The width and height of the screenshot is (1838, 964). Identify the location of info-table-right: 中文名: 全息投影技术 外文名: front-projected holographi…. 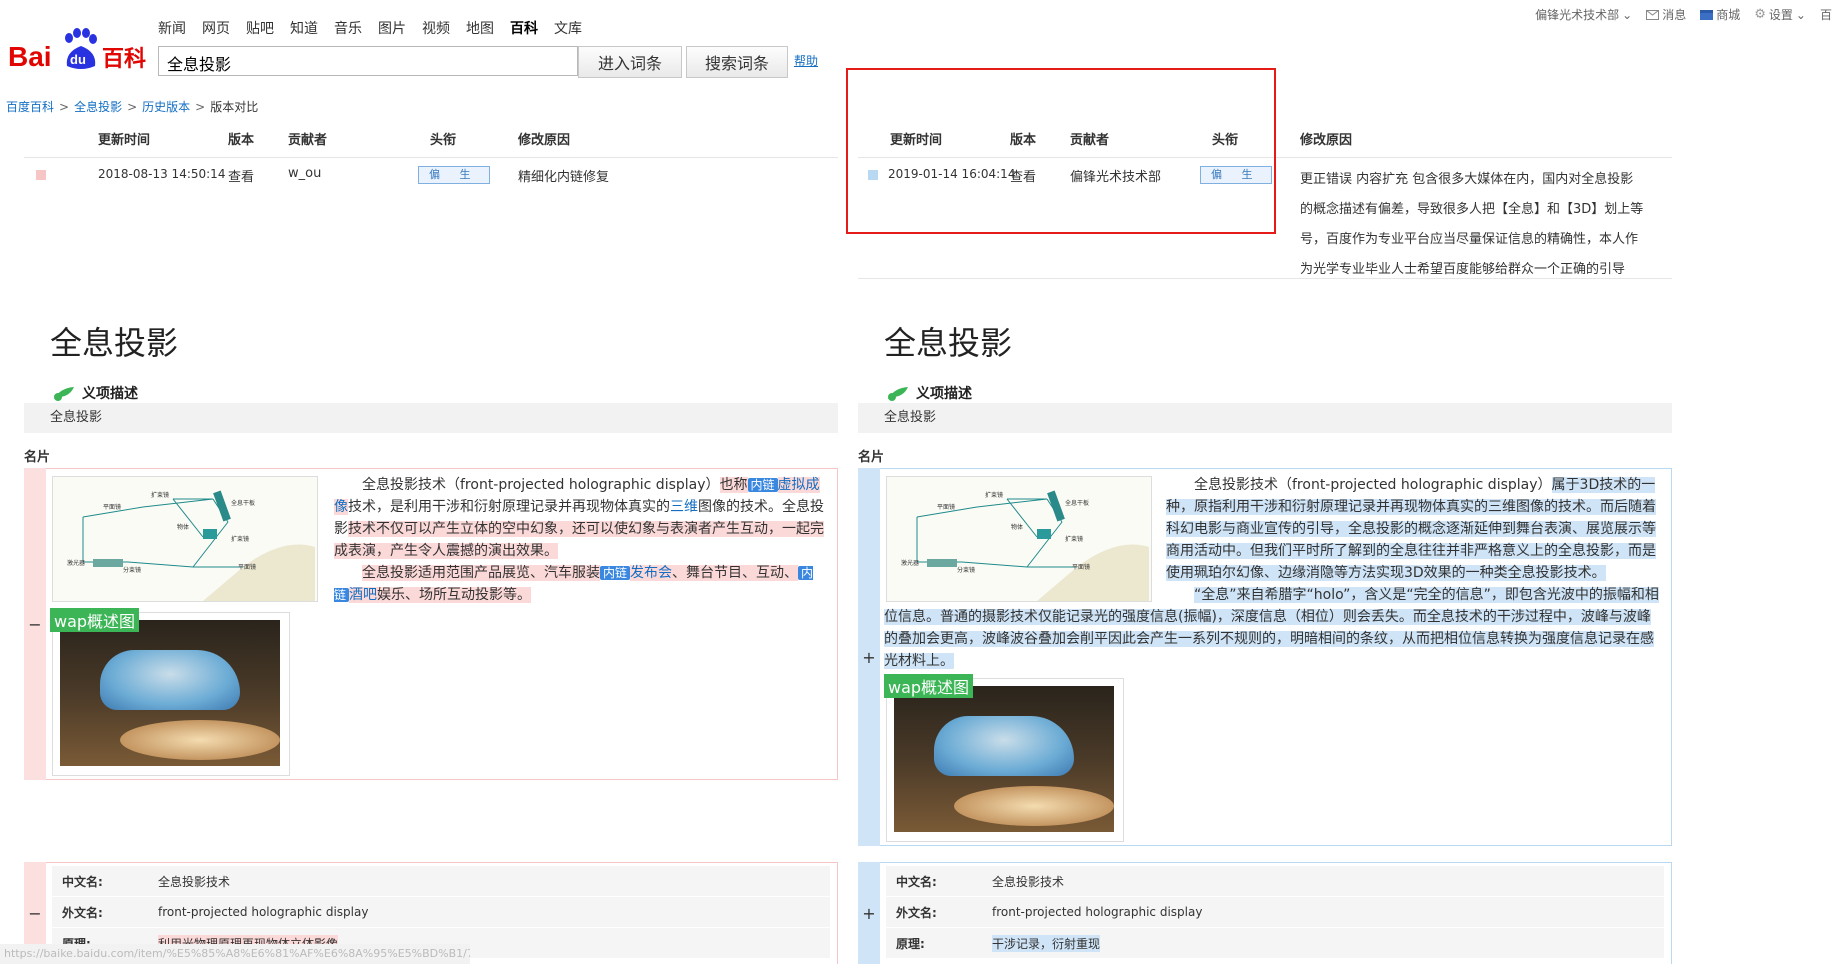
(1275, 912).